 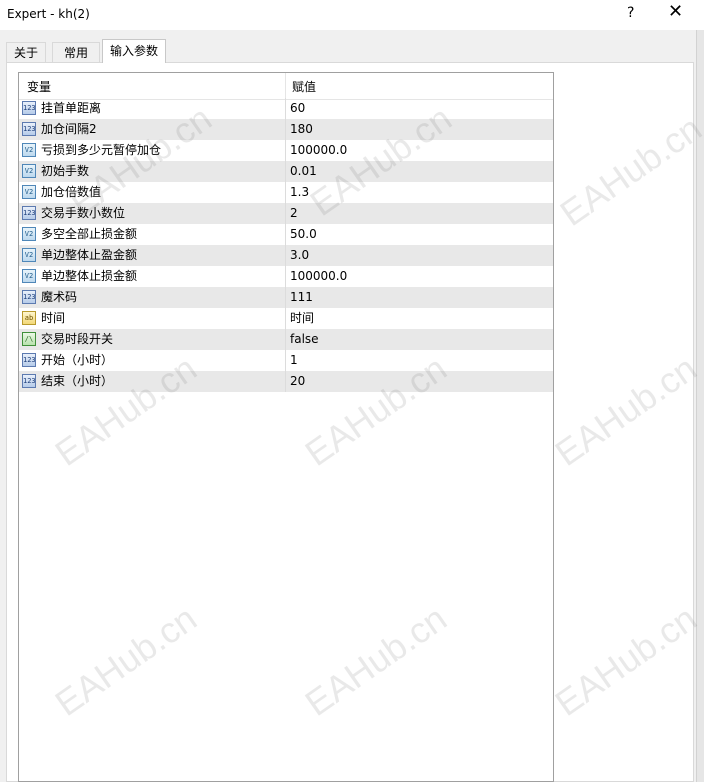 I want to click on table-row: 123 魔术码 111, so click(x=286, y=297).